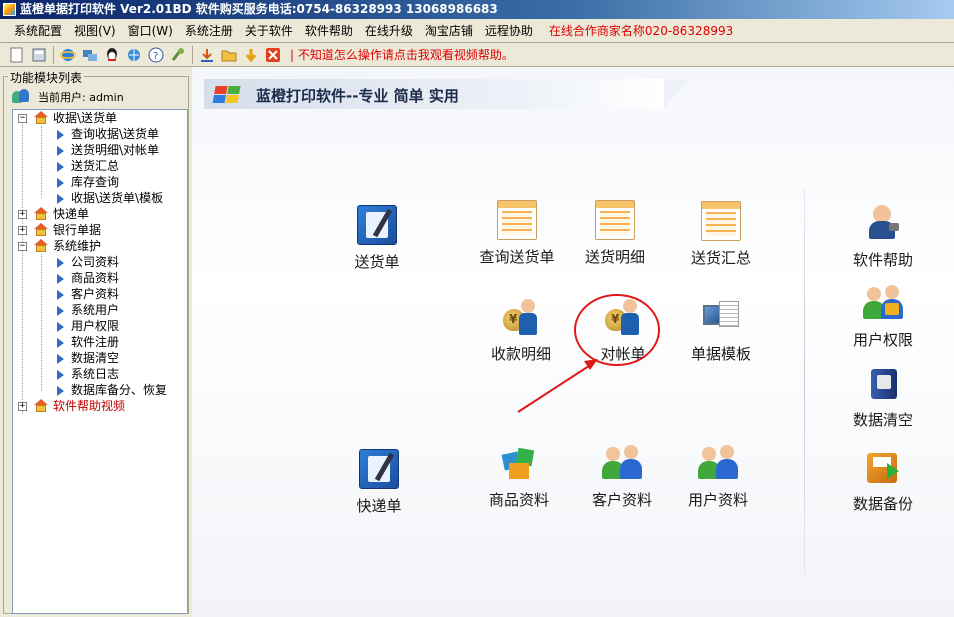 The width and height of the screenshot is (954, 617). What do you see at coordinates (68, 97) in the screenshot?
I see `current-user-row: 当前用户: admin` at bounding box center [68, 97].